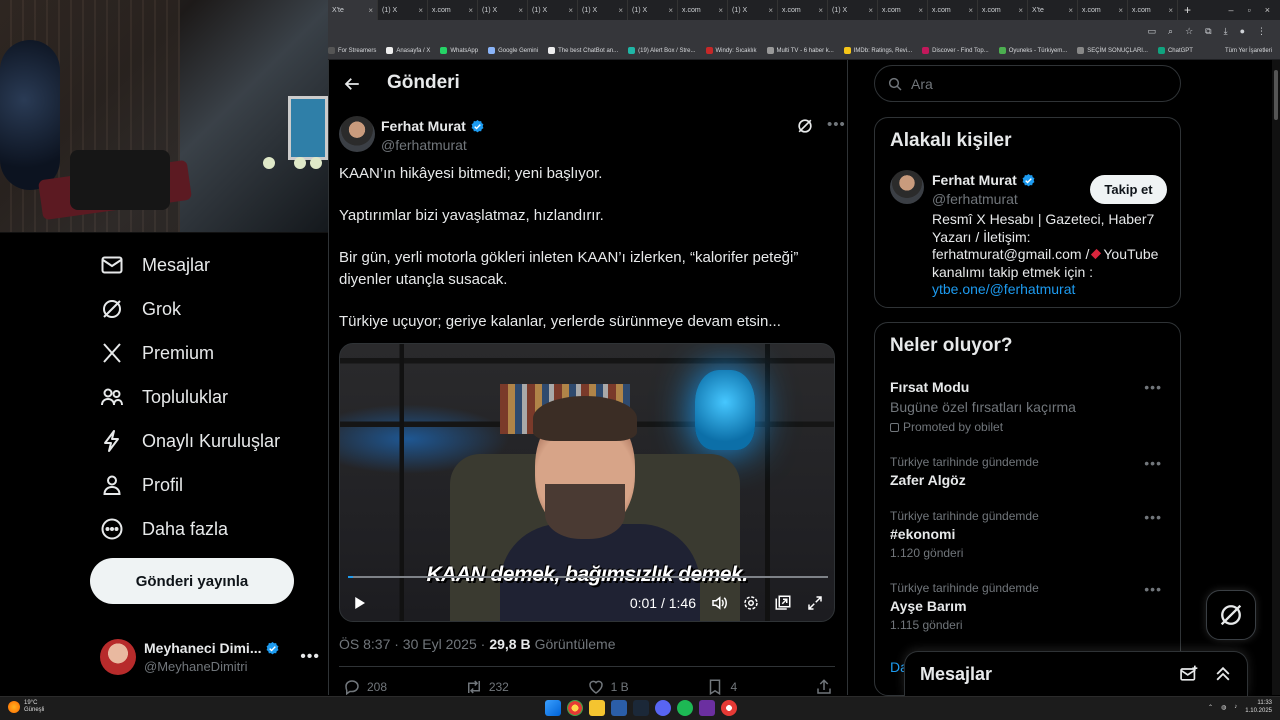 Image resolution: width=1280 pixels, height=720 pixels. Describe the element at coordinates (190, 441) in the screenshot. I see `nav-item-verified-orgs: Onaylı Kuruluşlar` at that location.